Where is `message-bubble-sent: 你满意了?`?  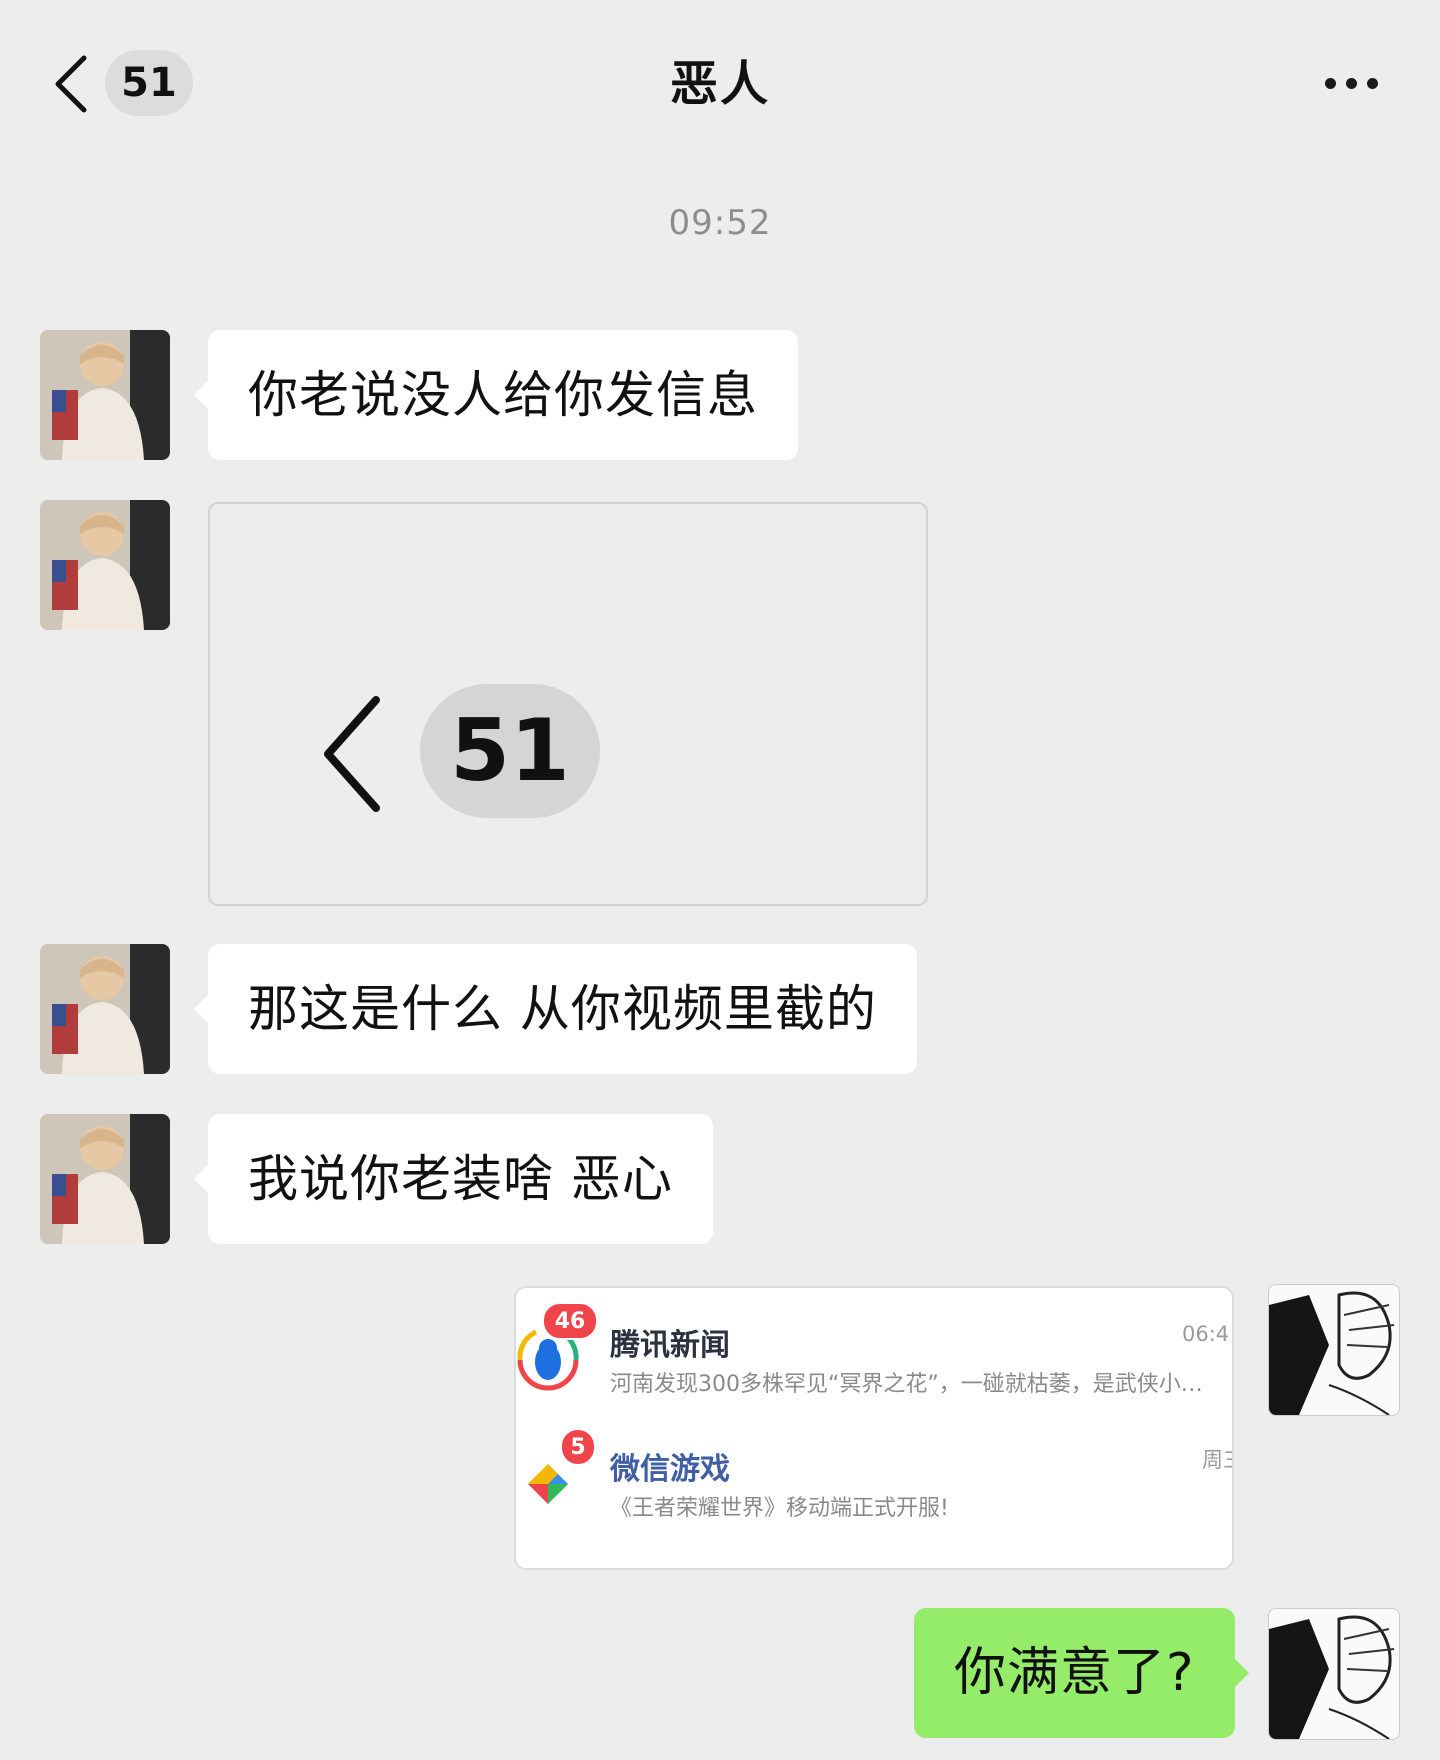
message-bubble-sent: 你满意了? is located at coordinates (1081, 1673).